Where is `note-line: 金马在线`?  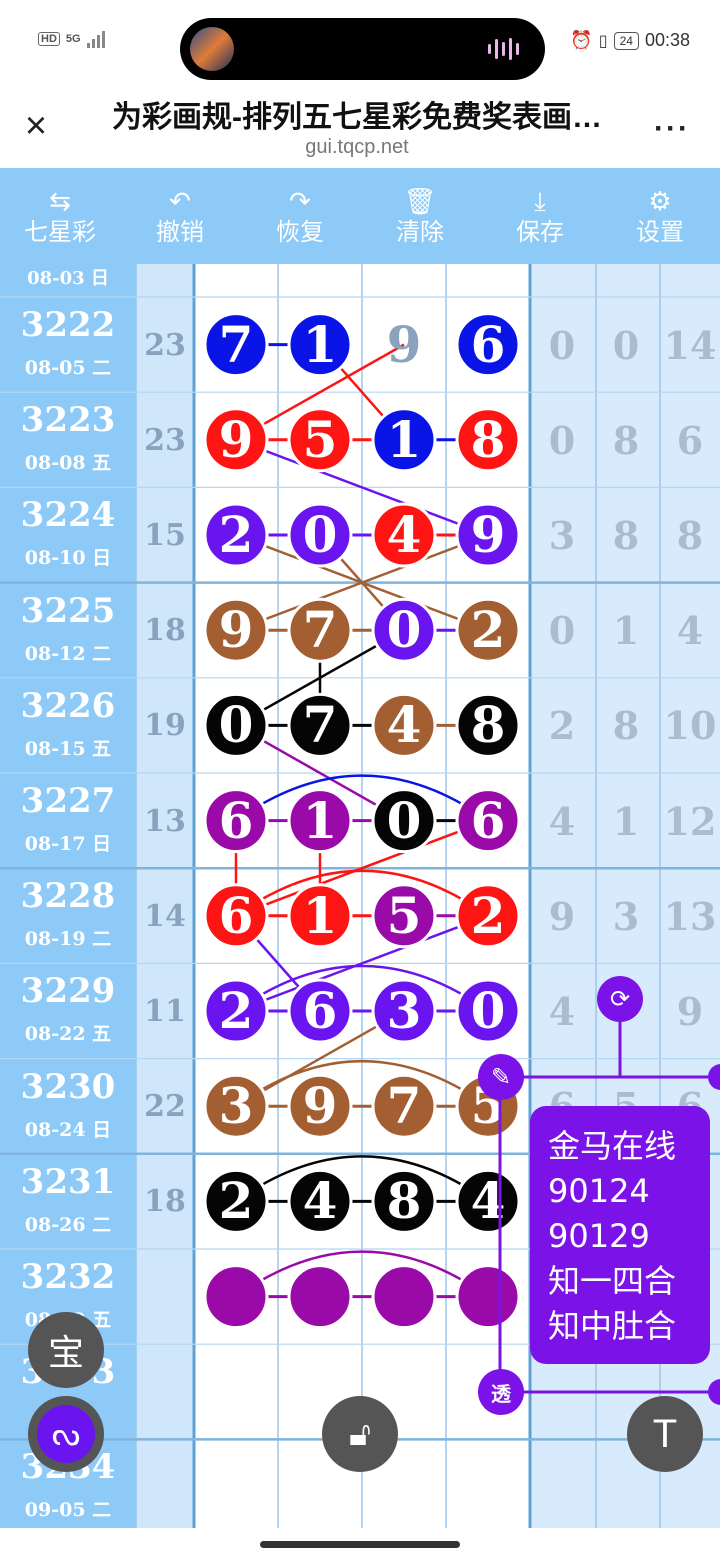
note-line: 金马在线 is located at coordinates (612, 1146).